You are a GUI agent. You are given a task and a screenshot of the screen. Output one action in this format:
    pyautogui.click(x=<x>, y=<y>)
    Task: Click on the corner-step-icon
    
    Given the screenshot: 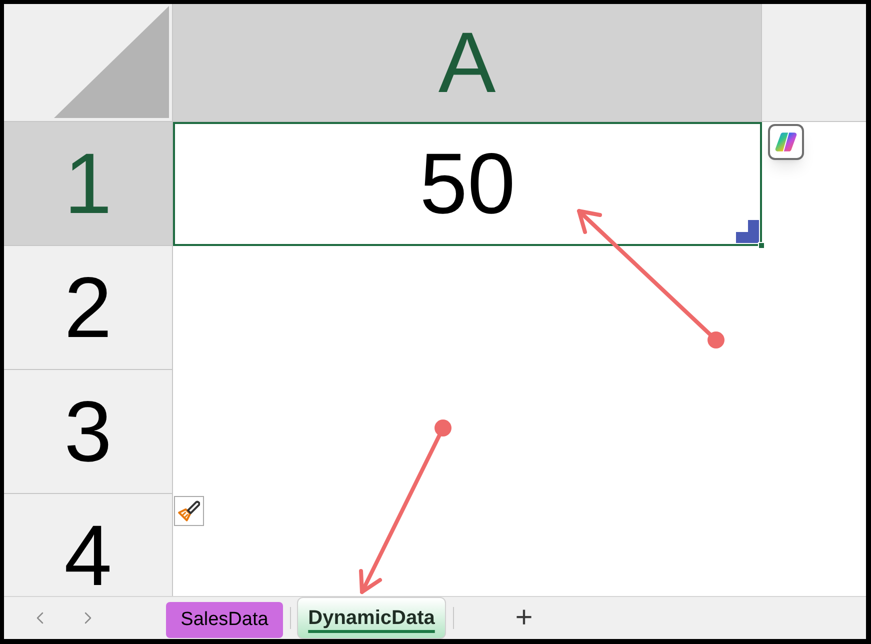 What is the action you would take?
    pyautogui.click(x=747, y=231)
    